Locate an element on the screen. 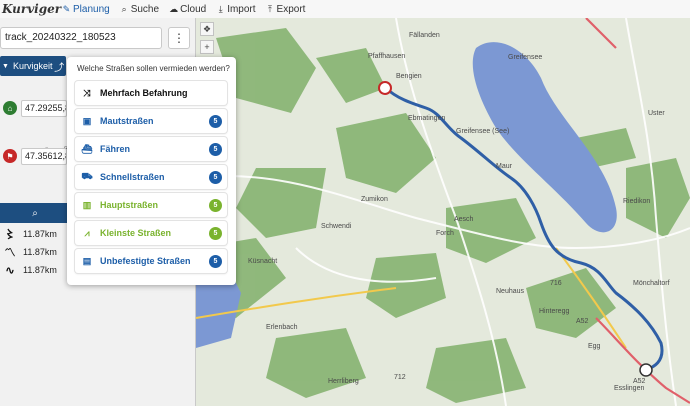 The width and height of the screenshot is (690, 406). waypoint-end-coords: 47.35612,8.6 is located at coordinates (44, 156).